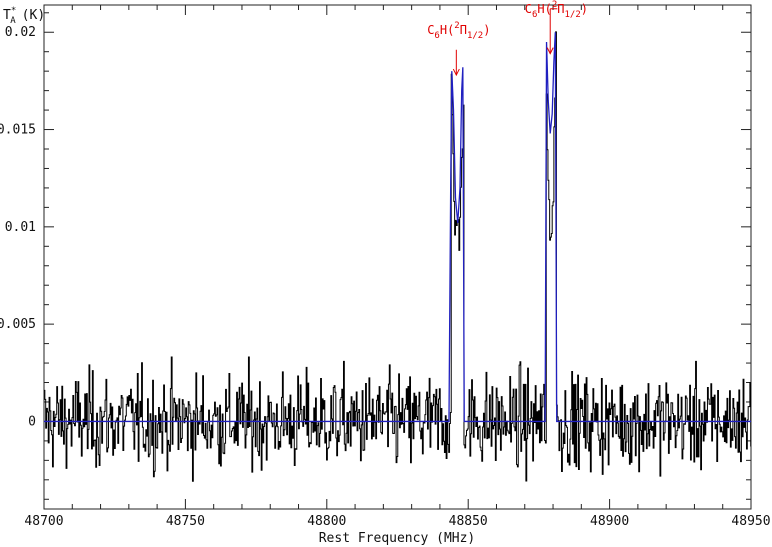  What do you see at coordinates (32, 421) in the screenshot?
I see `y-tick-label: 0` at bounding box center [32, 421].